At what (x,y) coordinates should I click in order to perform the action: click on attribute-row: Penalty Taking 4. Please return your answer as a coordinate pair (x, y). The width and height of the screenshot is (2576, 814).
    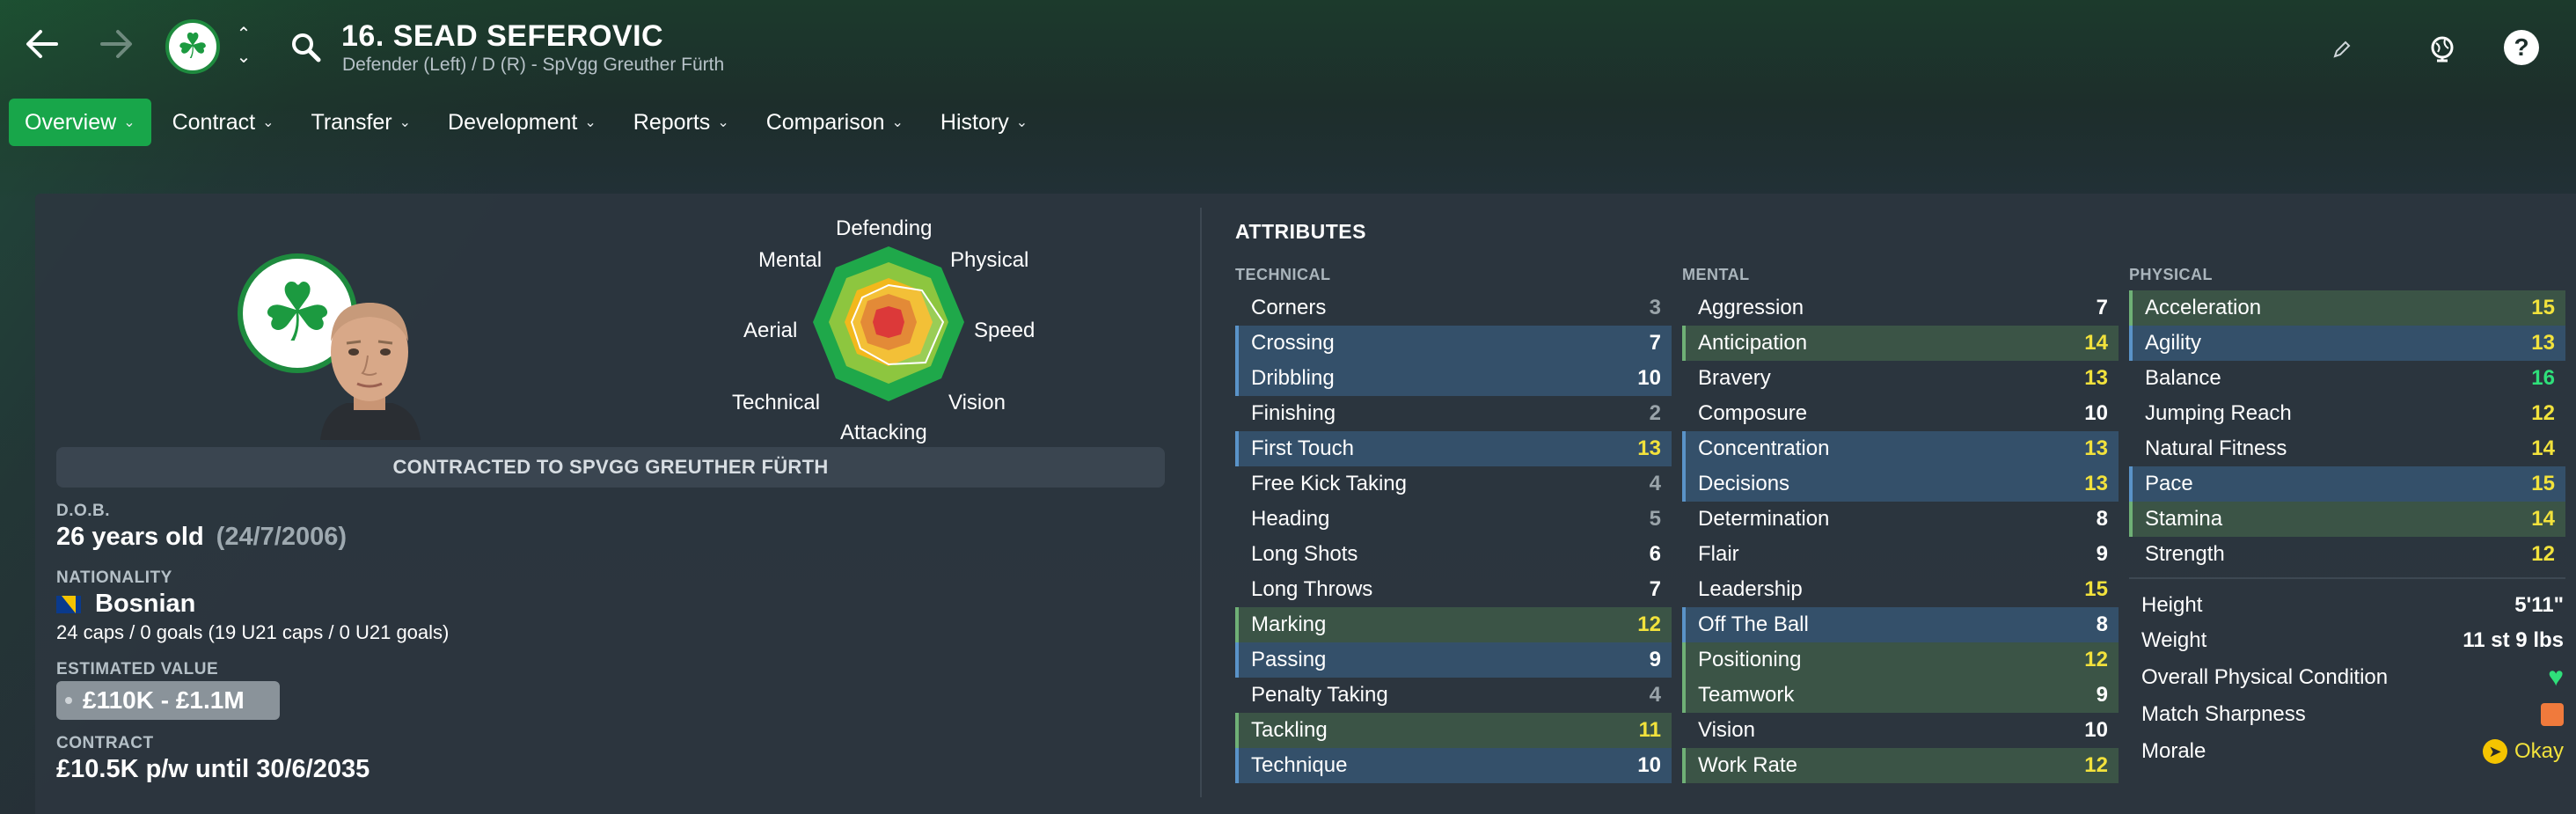
    Looking at the image, I should click on (1453, 695).